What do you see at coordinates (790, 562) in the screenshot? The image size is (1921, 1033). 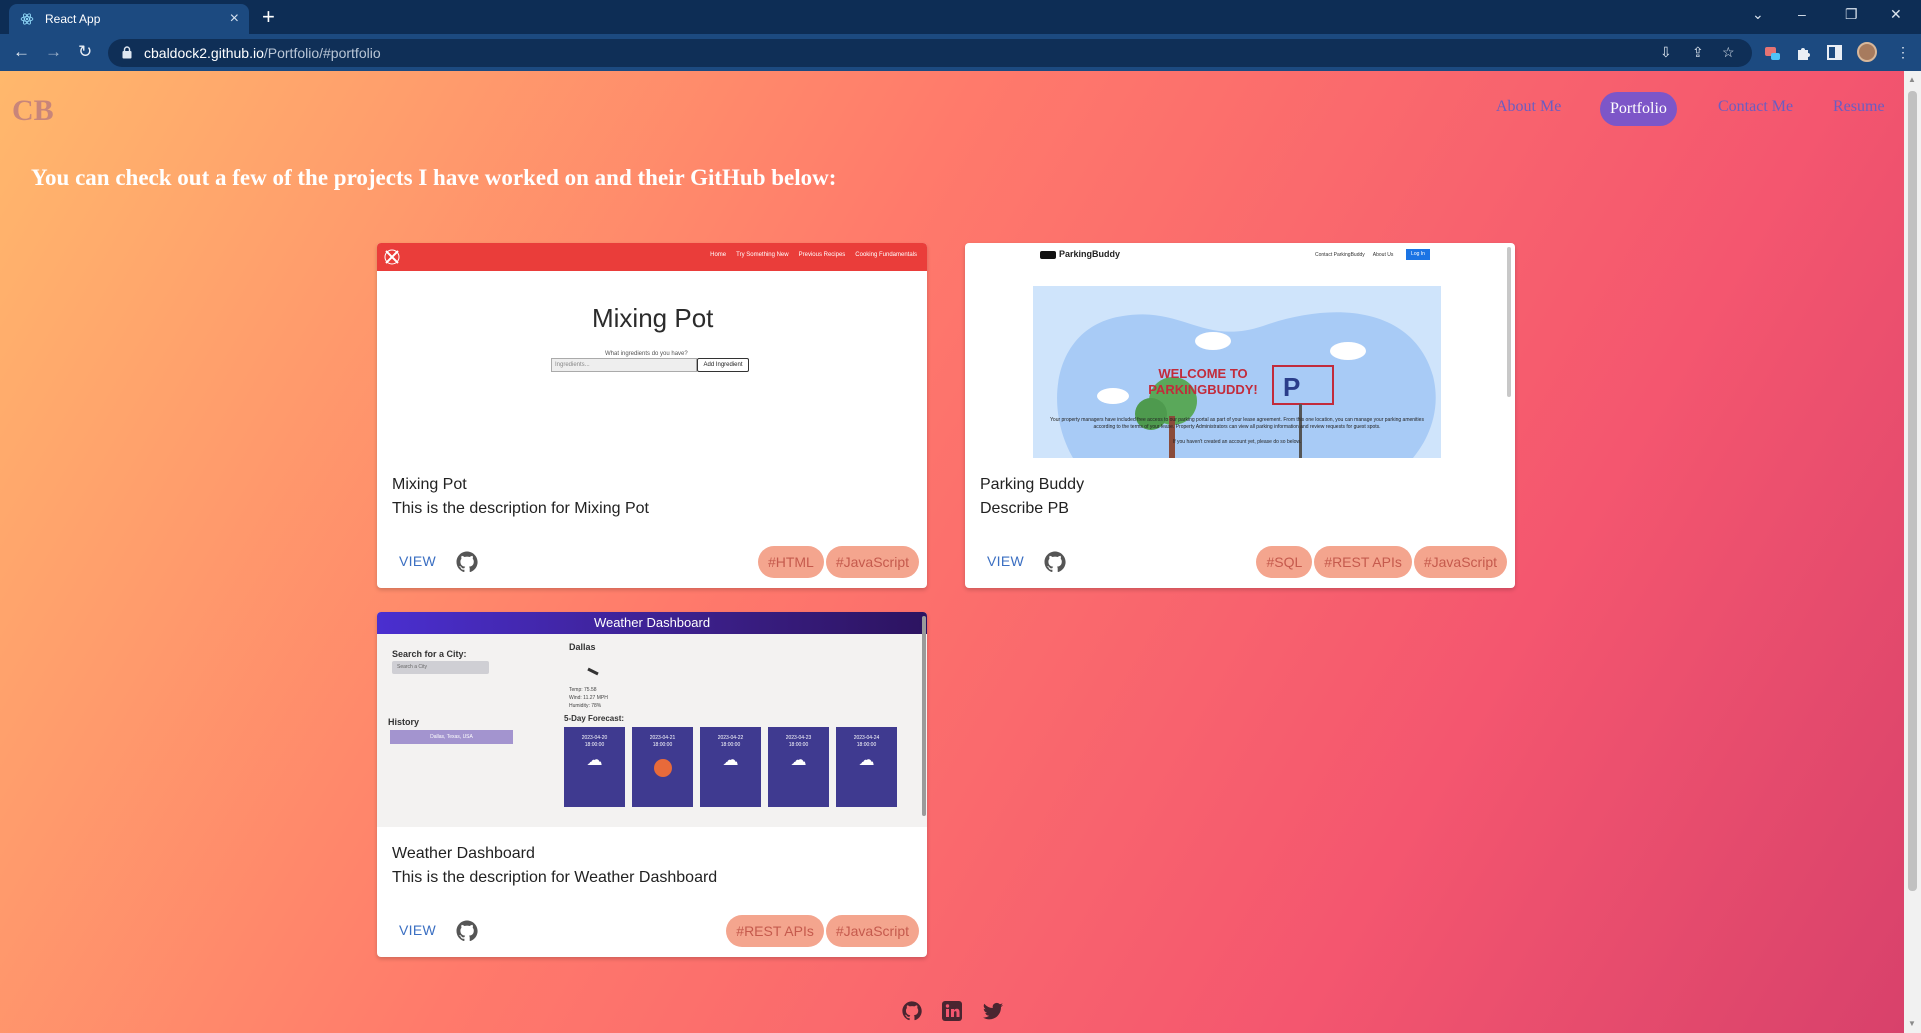 I see `tag-chip: #HTML` at bounding box center [790, 562].